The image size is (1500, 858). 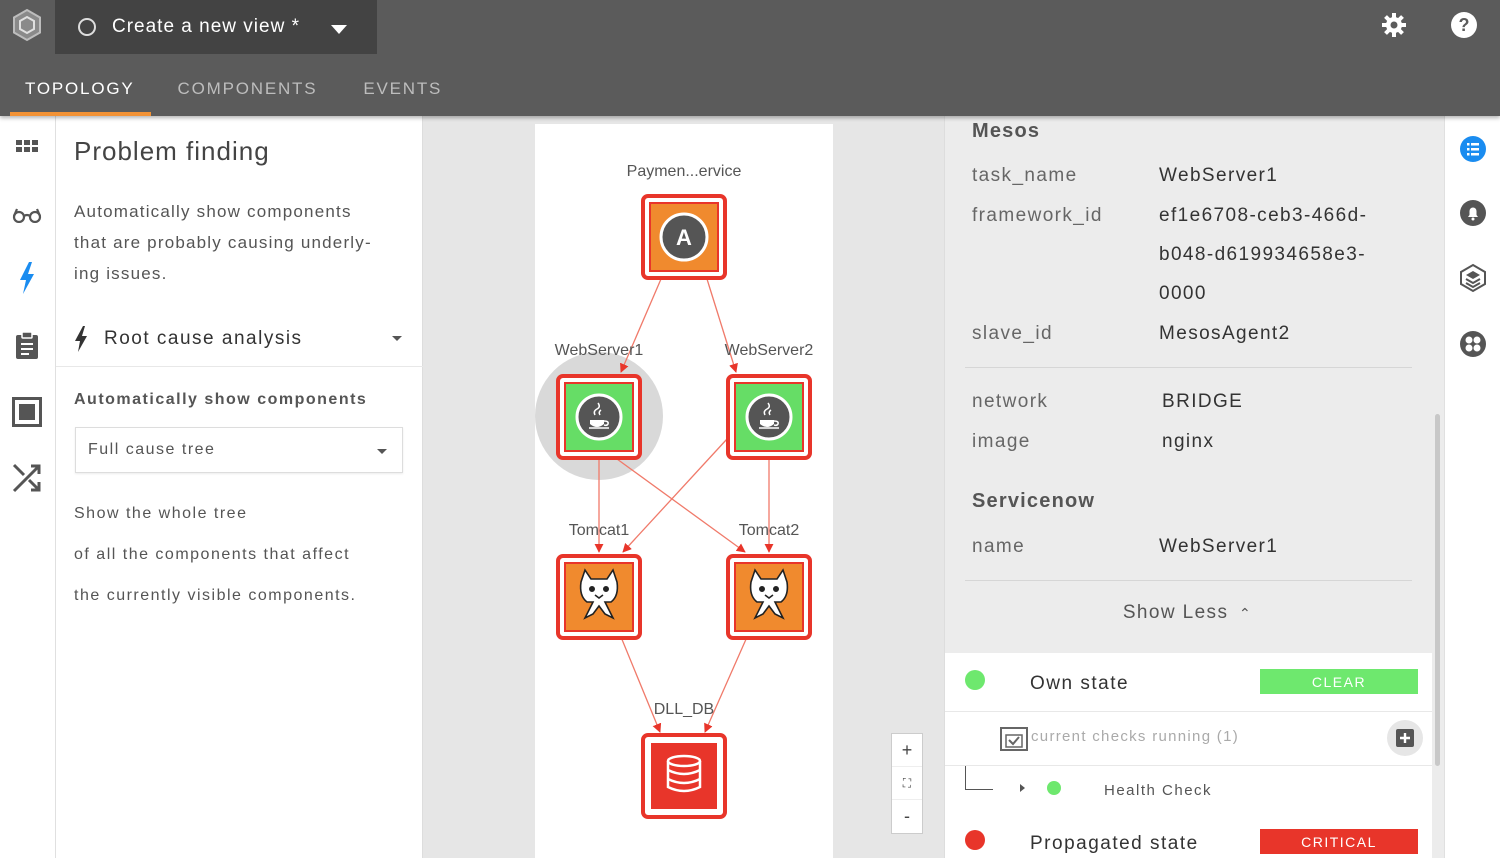 I want to click on detail-value: 0000, so click(x=1183, y=293).